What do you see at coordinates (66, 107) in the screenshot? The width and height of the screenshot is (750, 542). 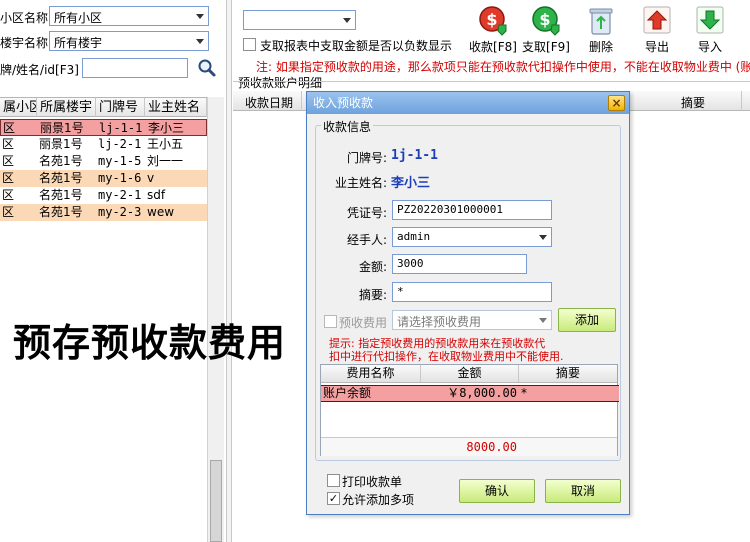 I see `column-header: 所属楼宇` at bounding box center [66, 107].